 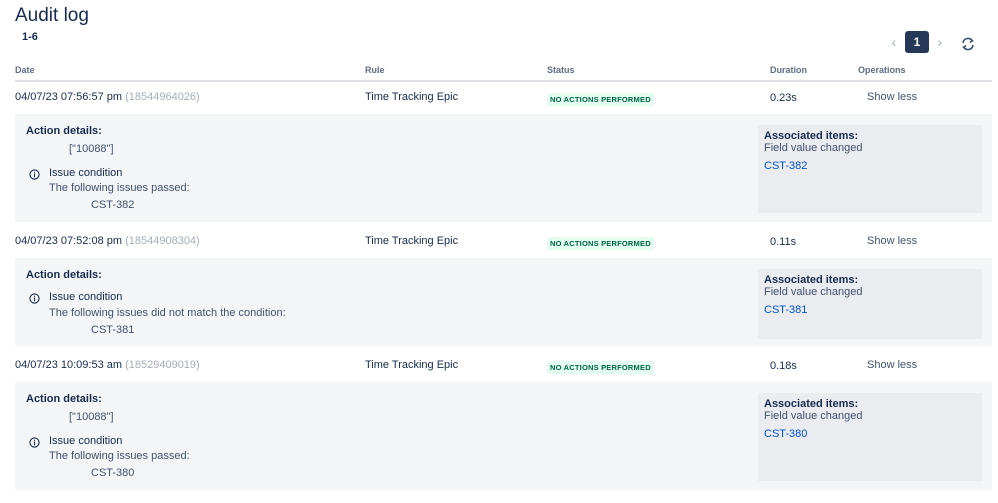 I want to click on page-title: Audit log, so click(x=52, y=15).